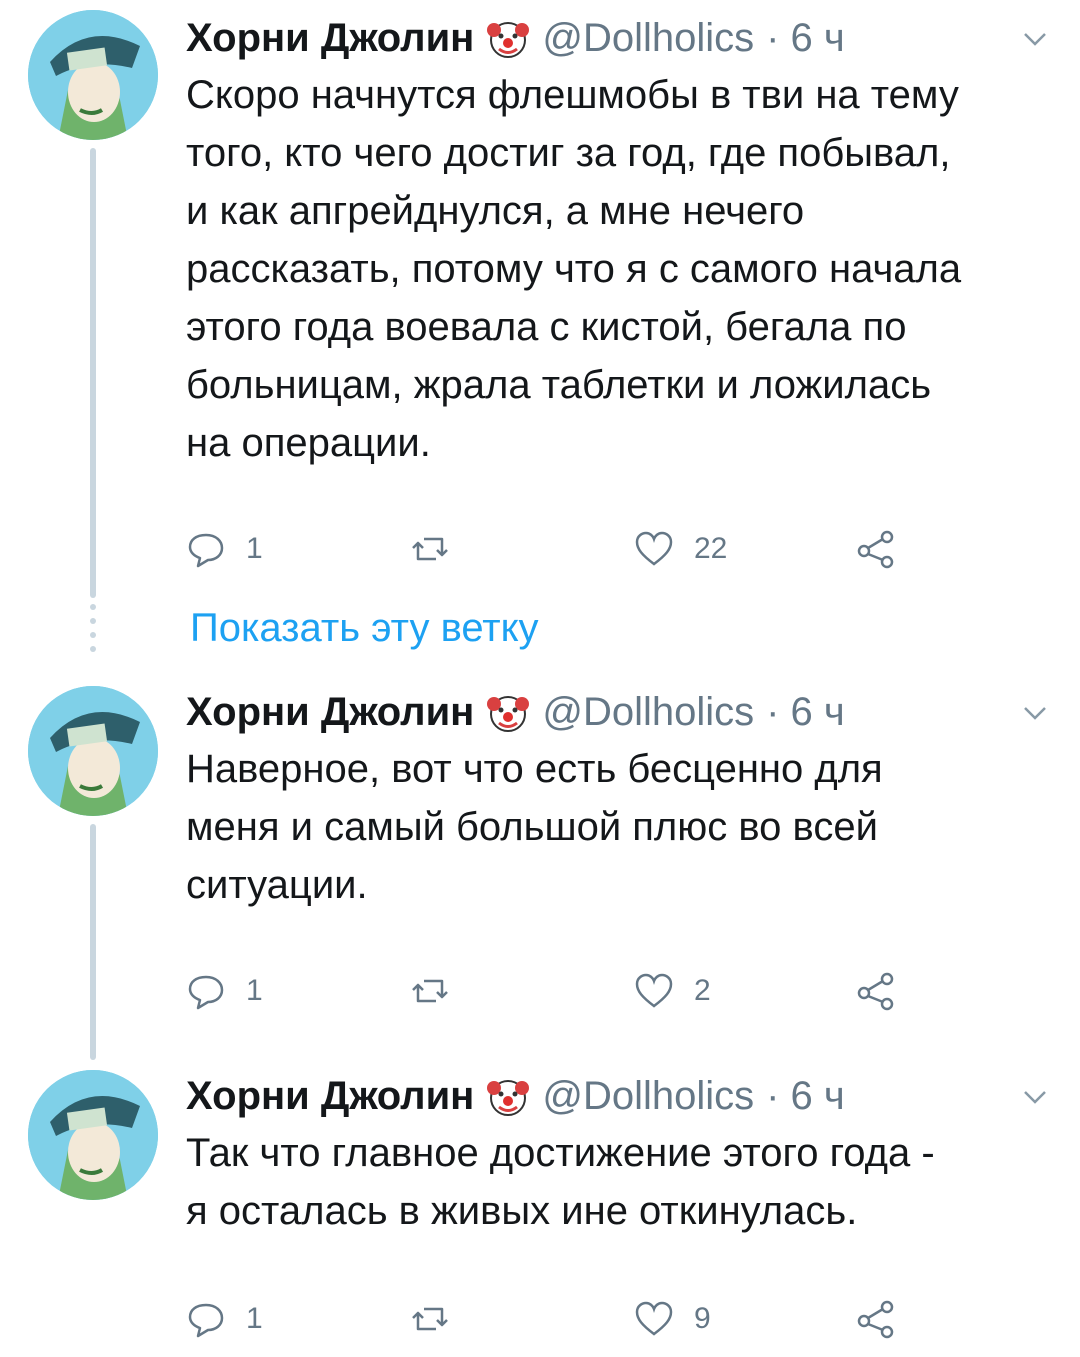 The width and height of the screenshot is (1080, 1357). I want to click on show-thread-link: Показать эту ветку, so click(364, 628).